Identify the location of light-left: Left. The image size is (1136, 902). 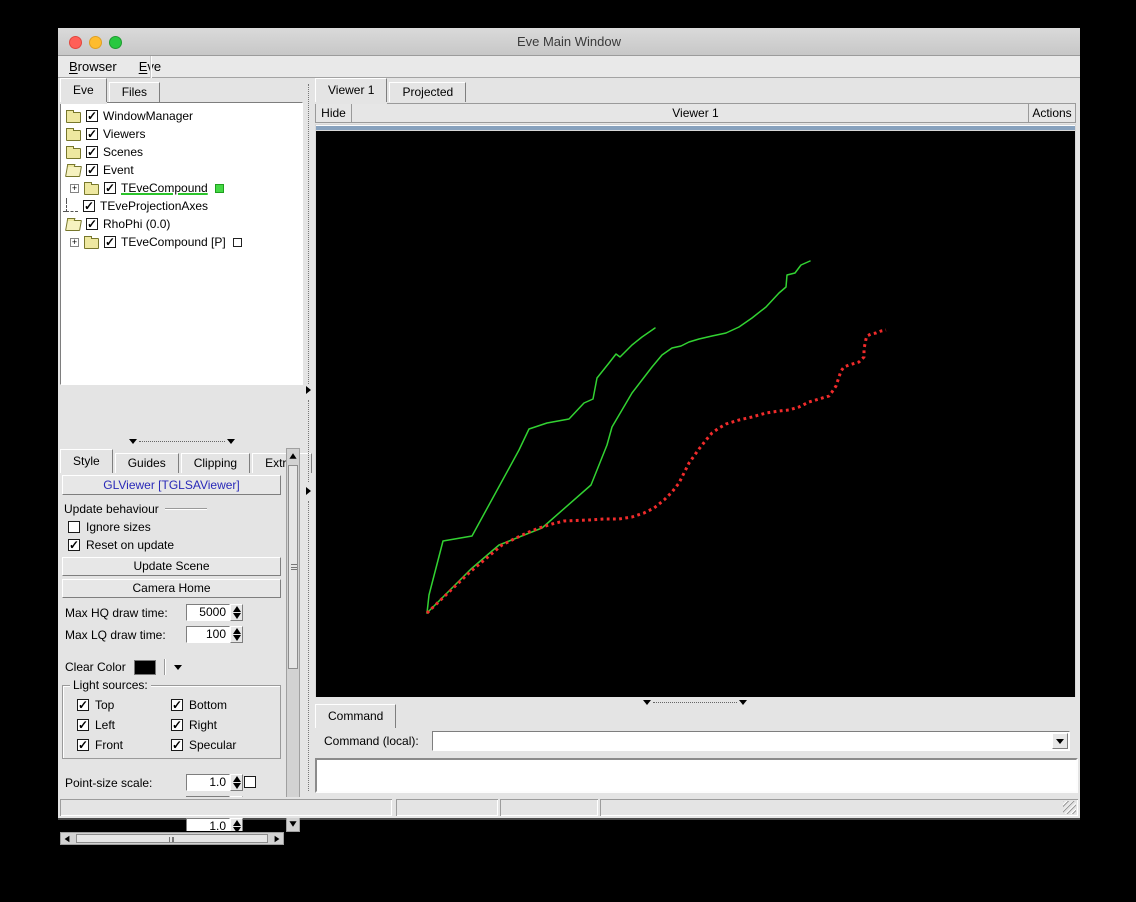
(124, 725).